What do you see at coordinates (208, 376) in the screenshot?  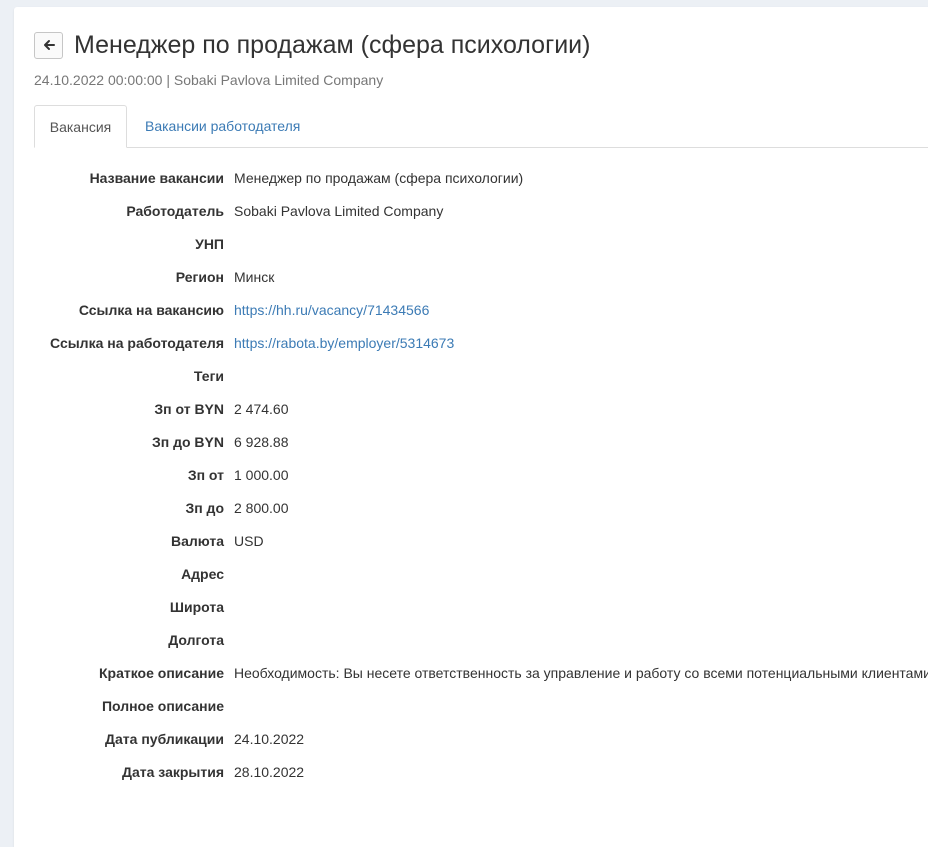 I see `field-label: Теги` at bounding box center [208, 376].